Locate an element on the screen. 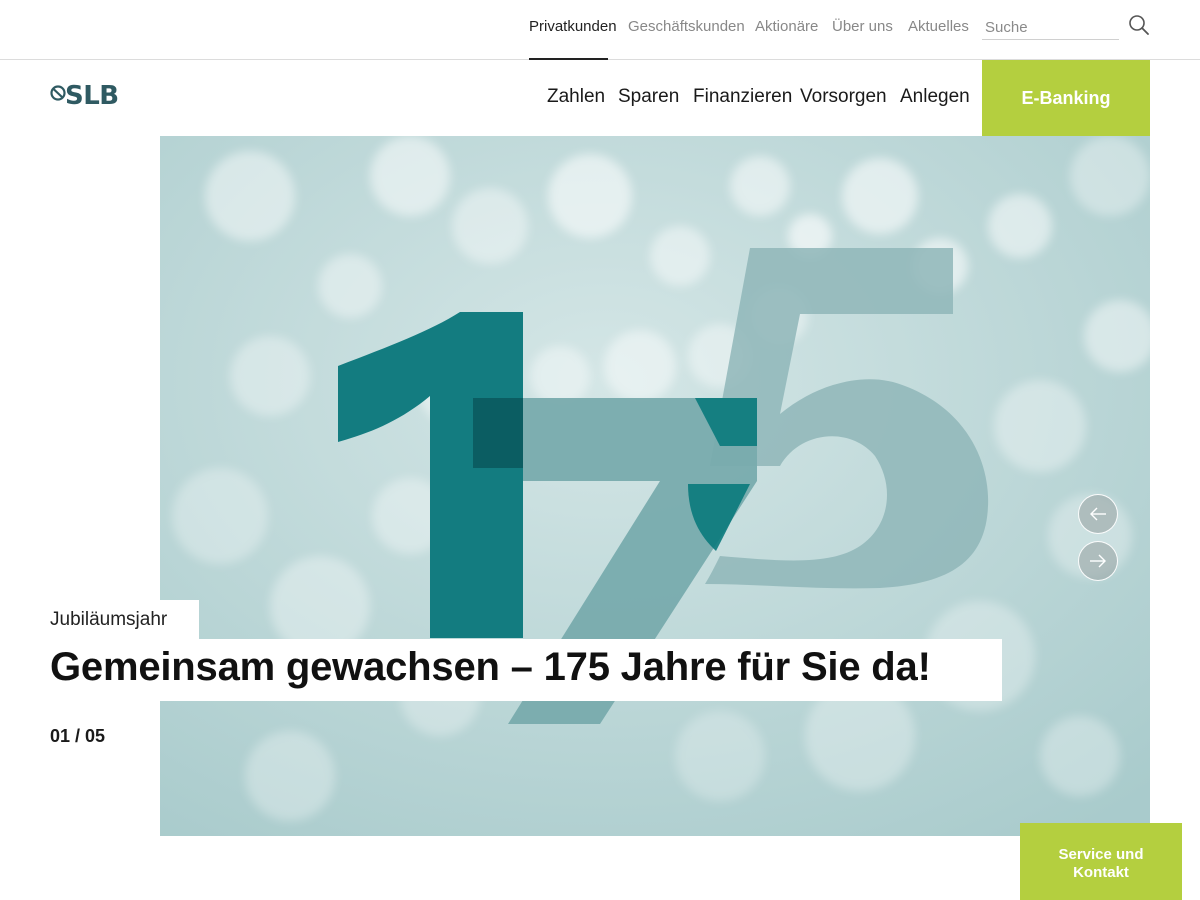  carousel-prev-button is located at coordinates (1098, 514).